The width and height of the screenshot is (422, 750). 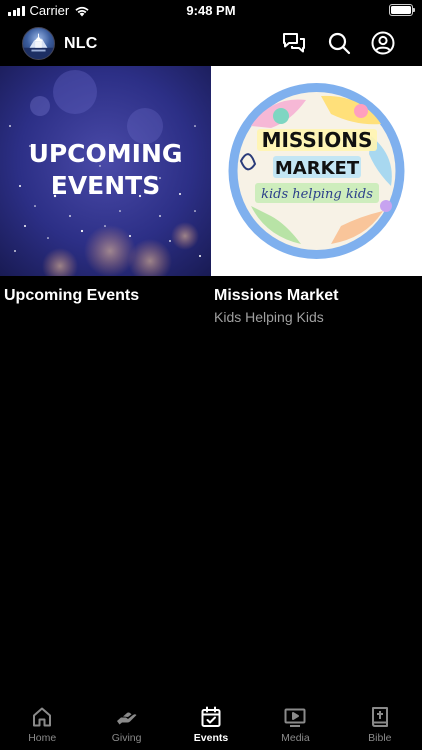 What do you see at coordinates (379, 717) in the screenshot?
I see `bible-icon` at bounding box center [379, 717].